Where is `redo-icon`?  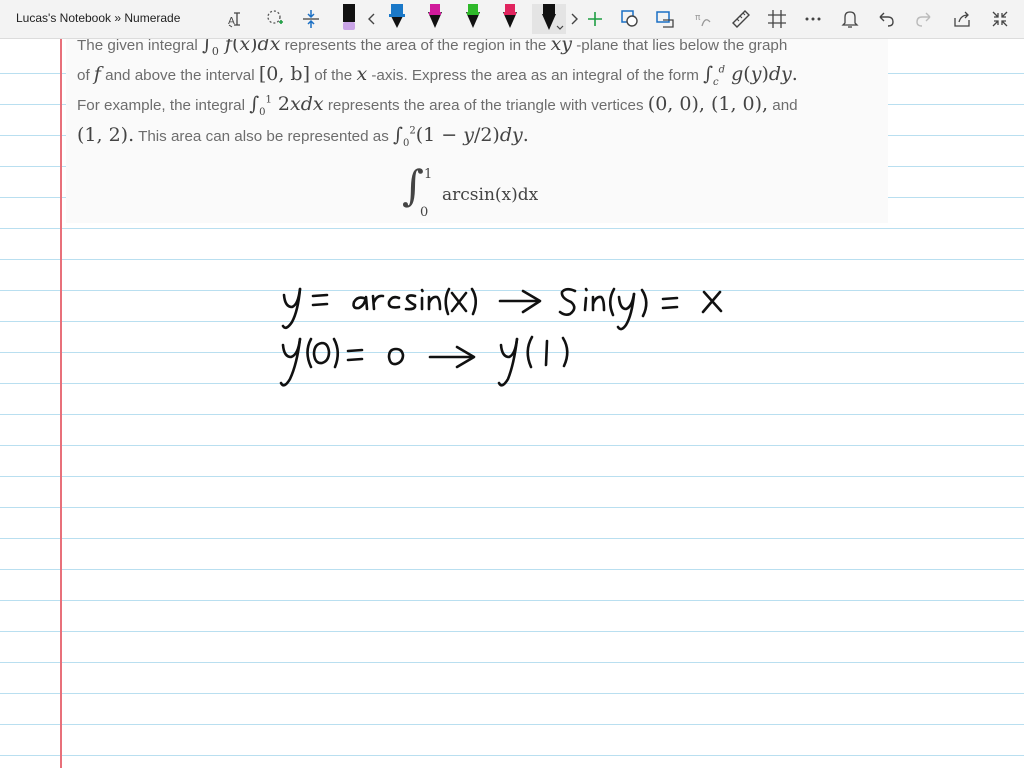 redo-icon is located at coordinates (924, 19).